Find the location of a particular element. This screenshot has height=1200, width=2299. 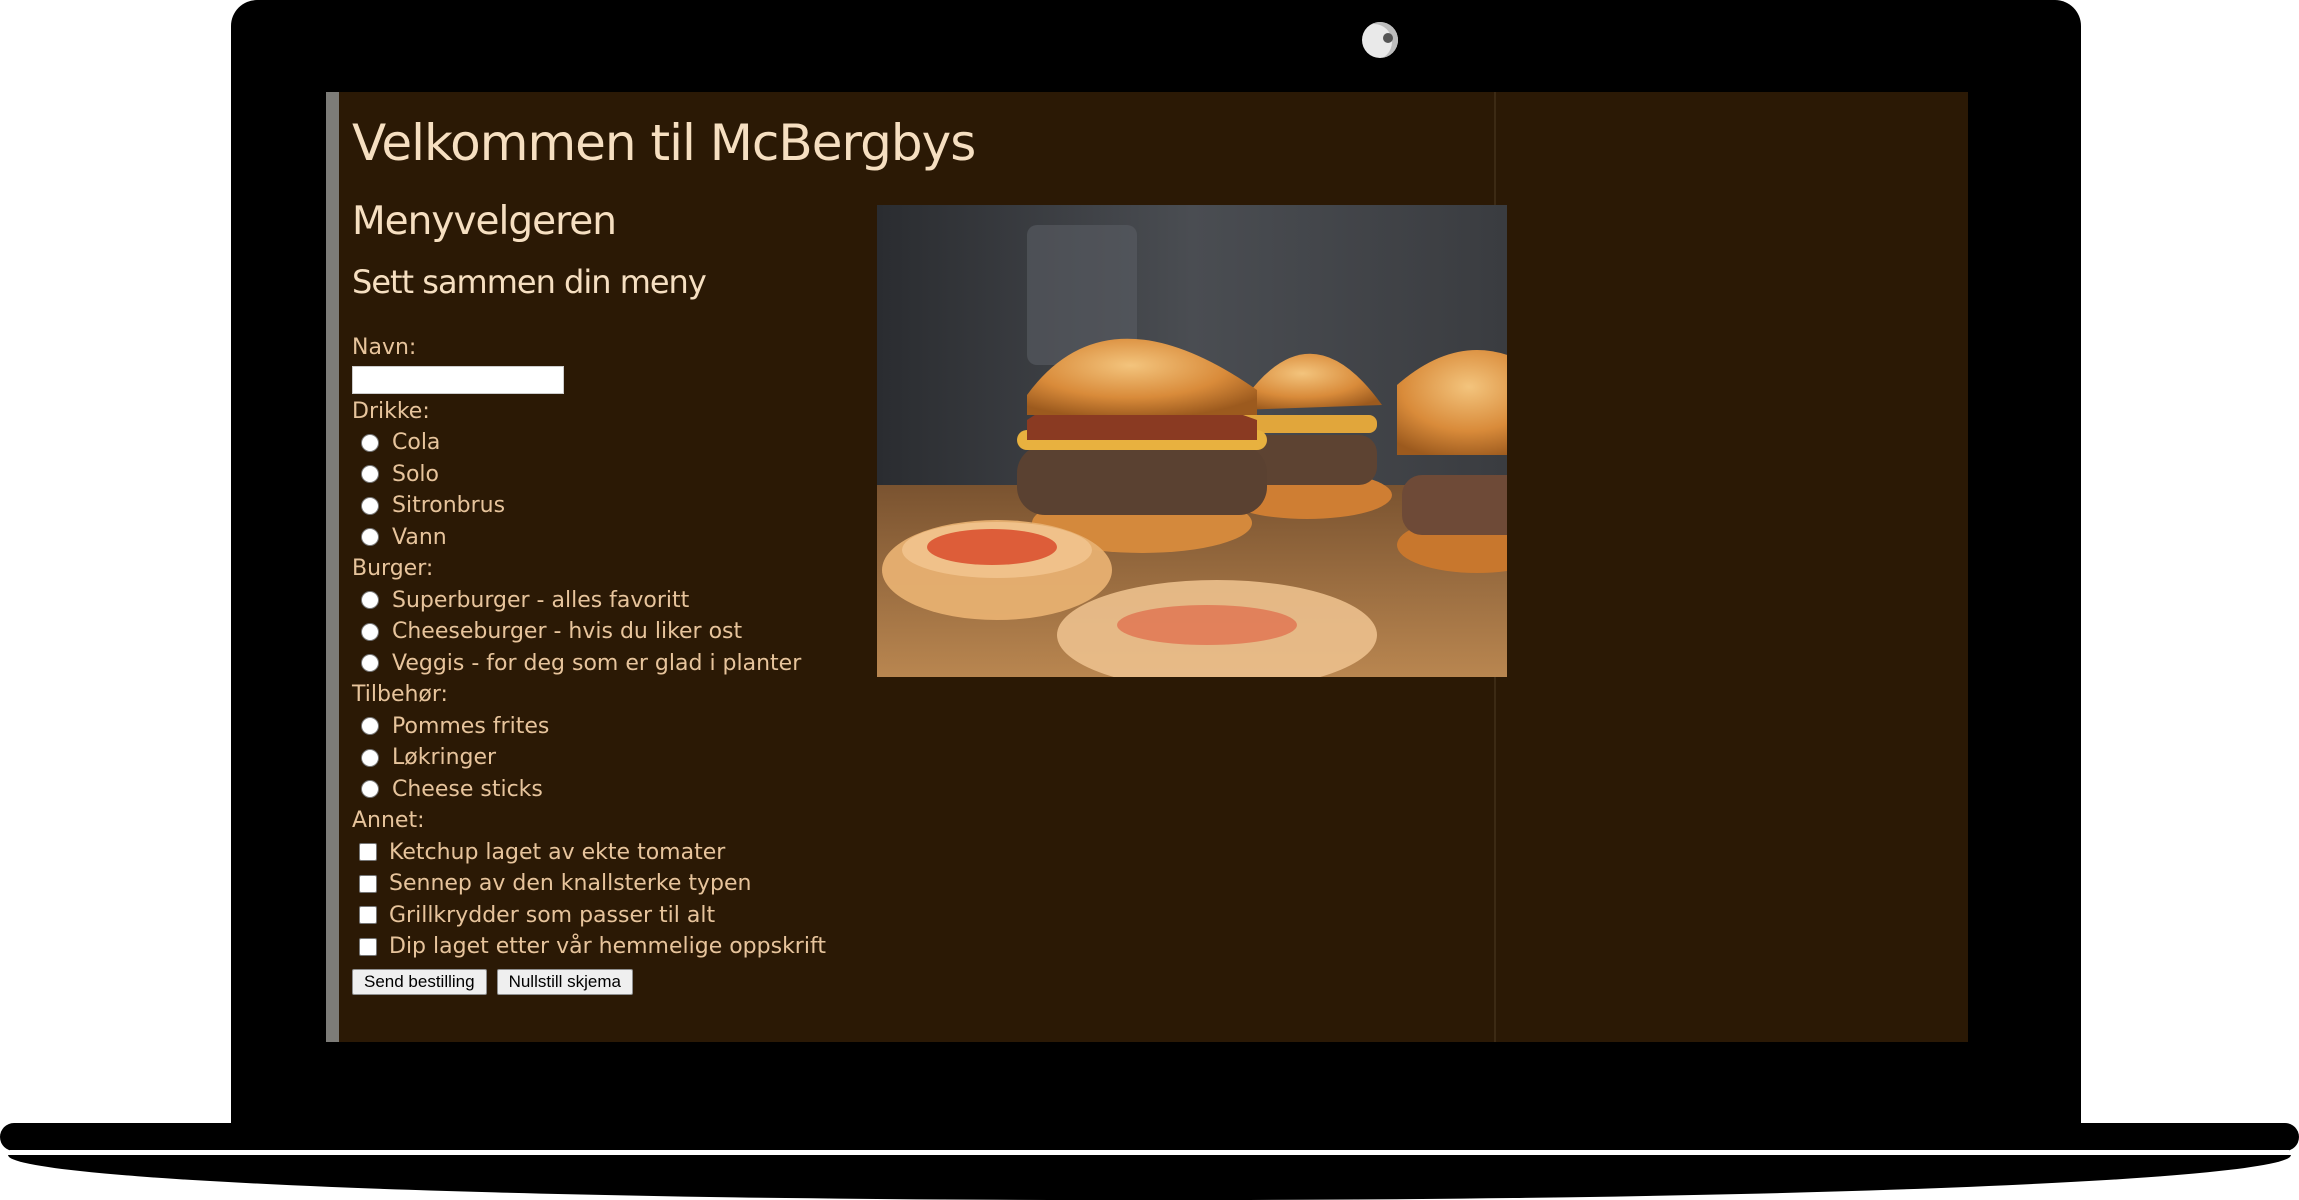

webcam-icon is located at coordinates (1380, 40).